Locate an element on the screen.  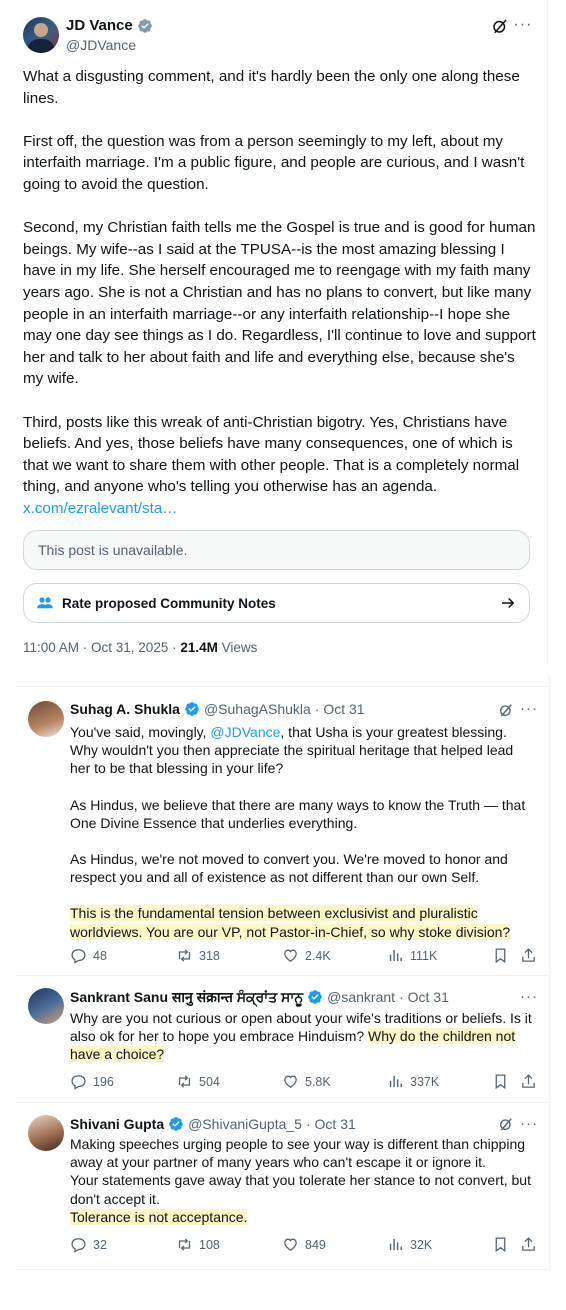
like-icon is located at coordinates (290, 955).